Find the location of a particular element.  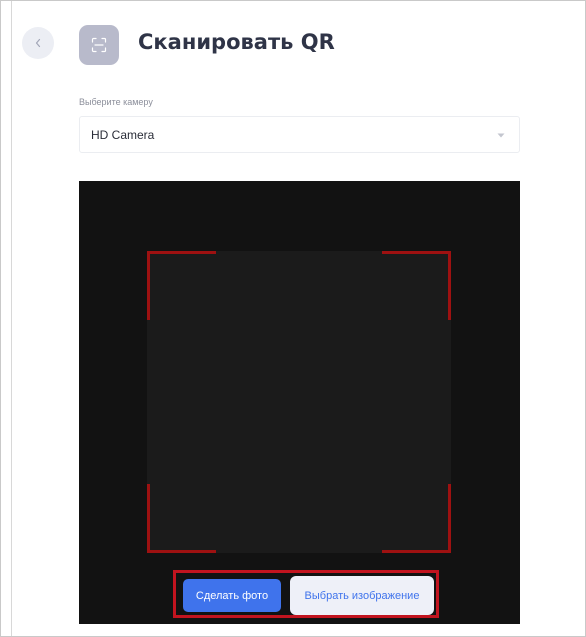

side-divider is located at coordinates (11, 318).